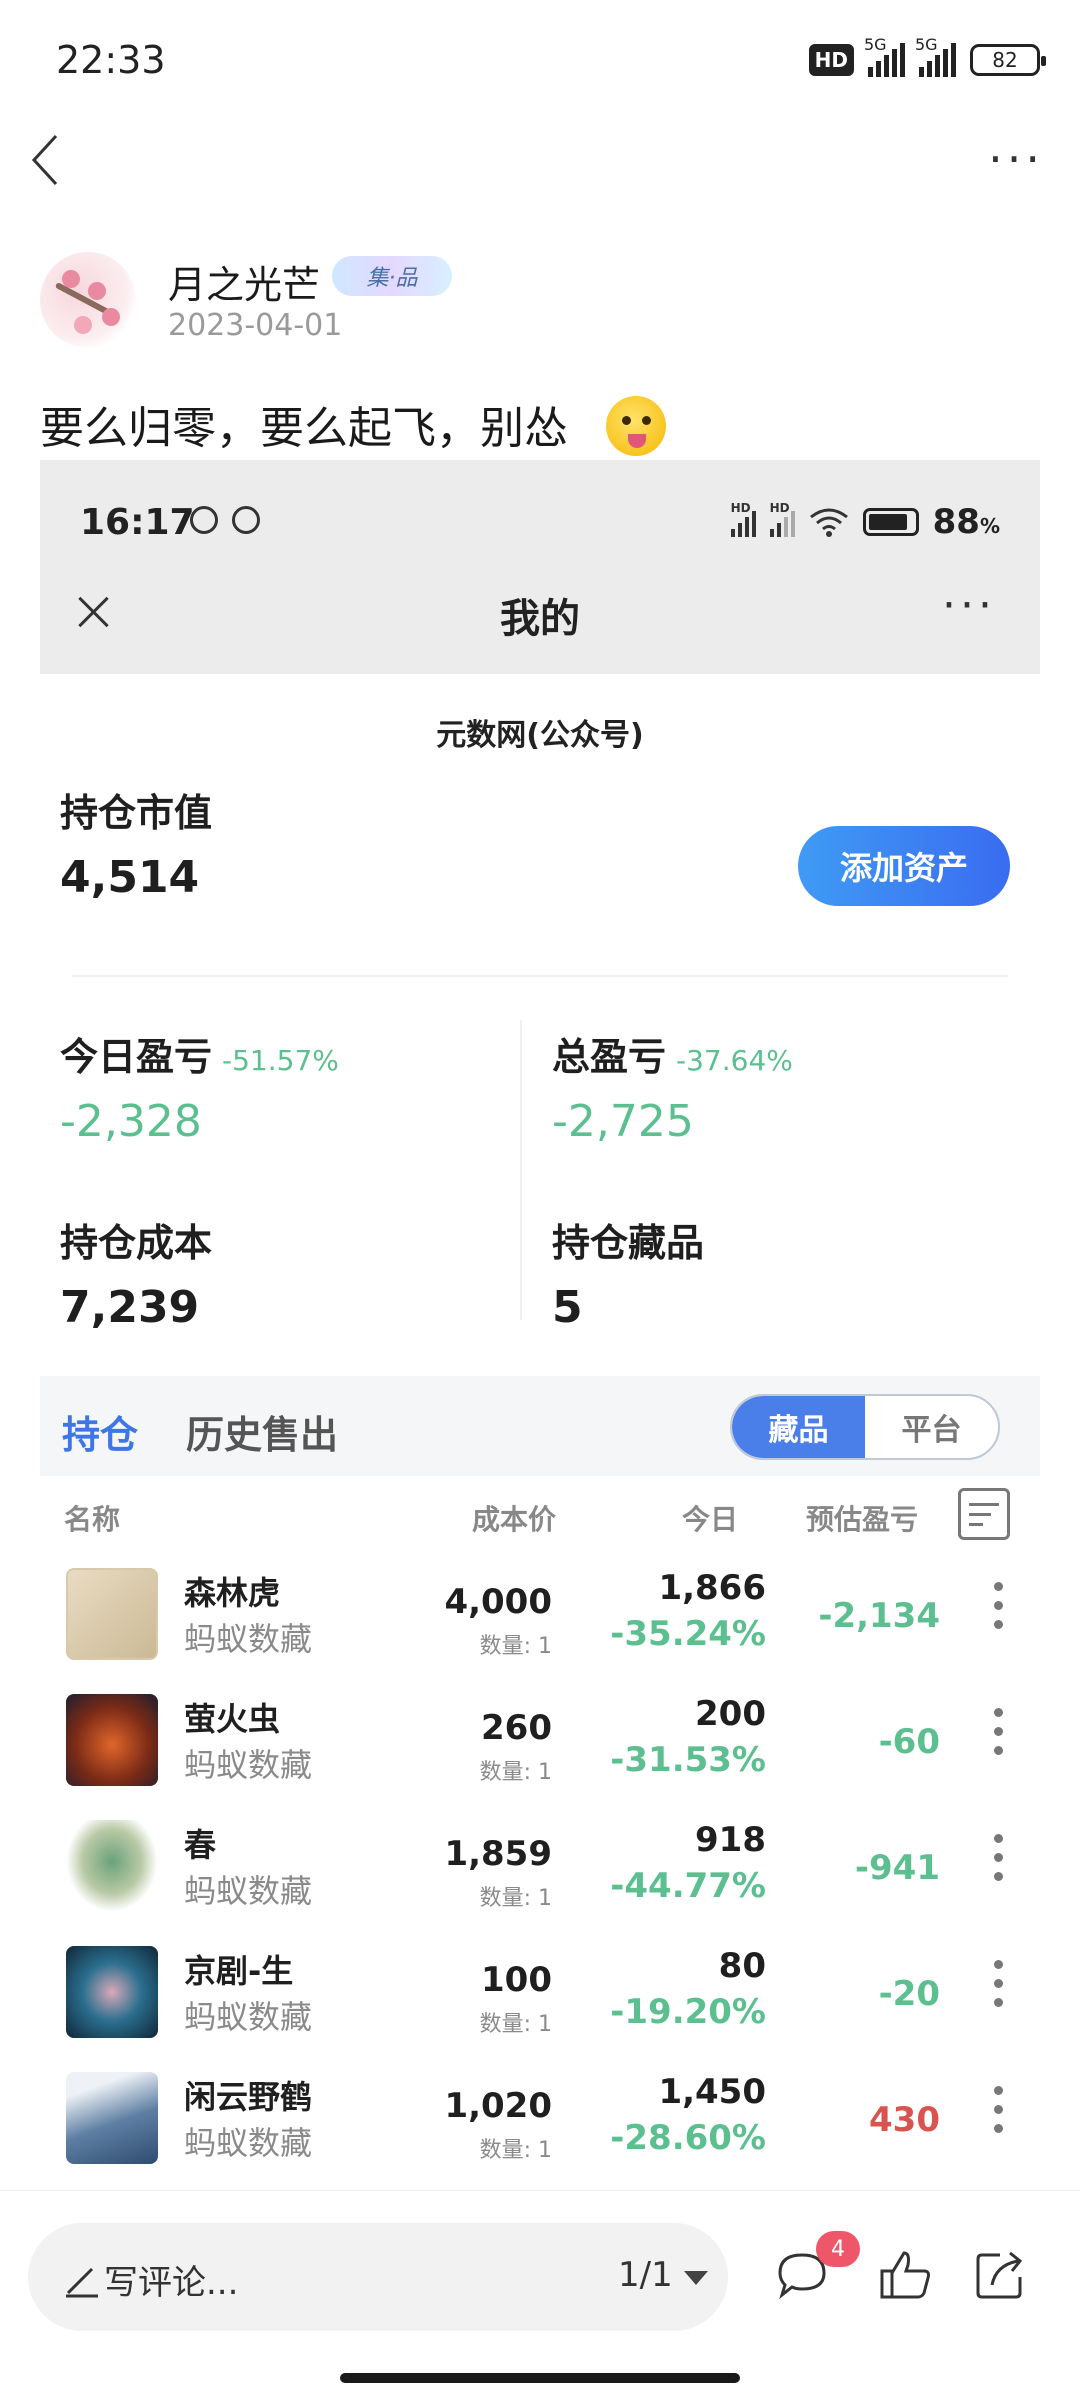 This screenshot has height=2400, width=1080. What do you see at coordinates (831, 60) in the screenshot?
I see `hd-icon: HD` at bounding box center [831, 60].